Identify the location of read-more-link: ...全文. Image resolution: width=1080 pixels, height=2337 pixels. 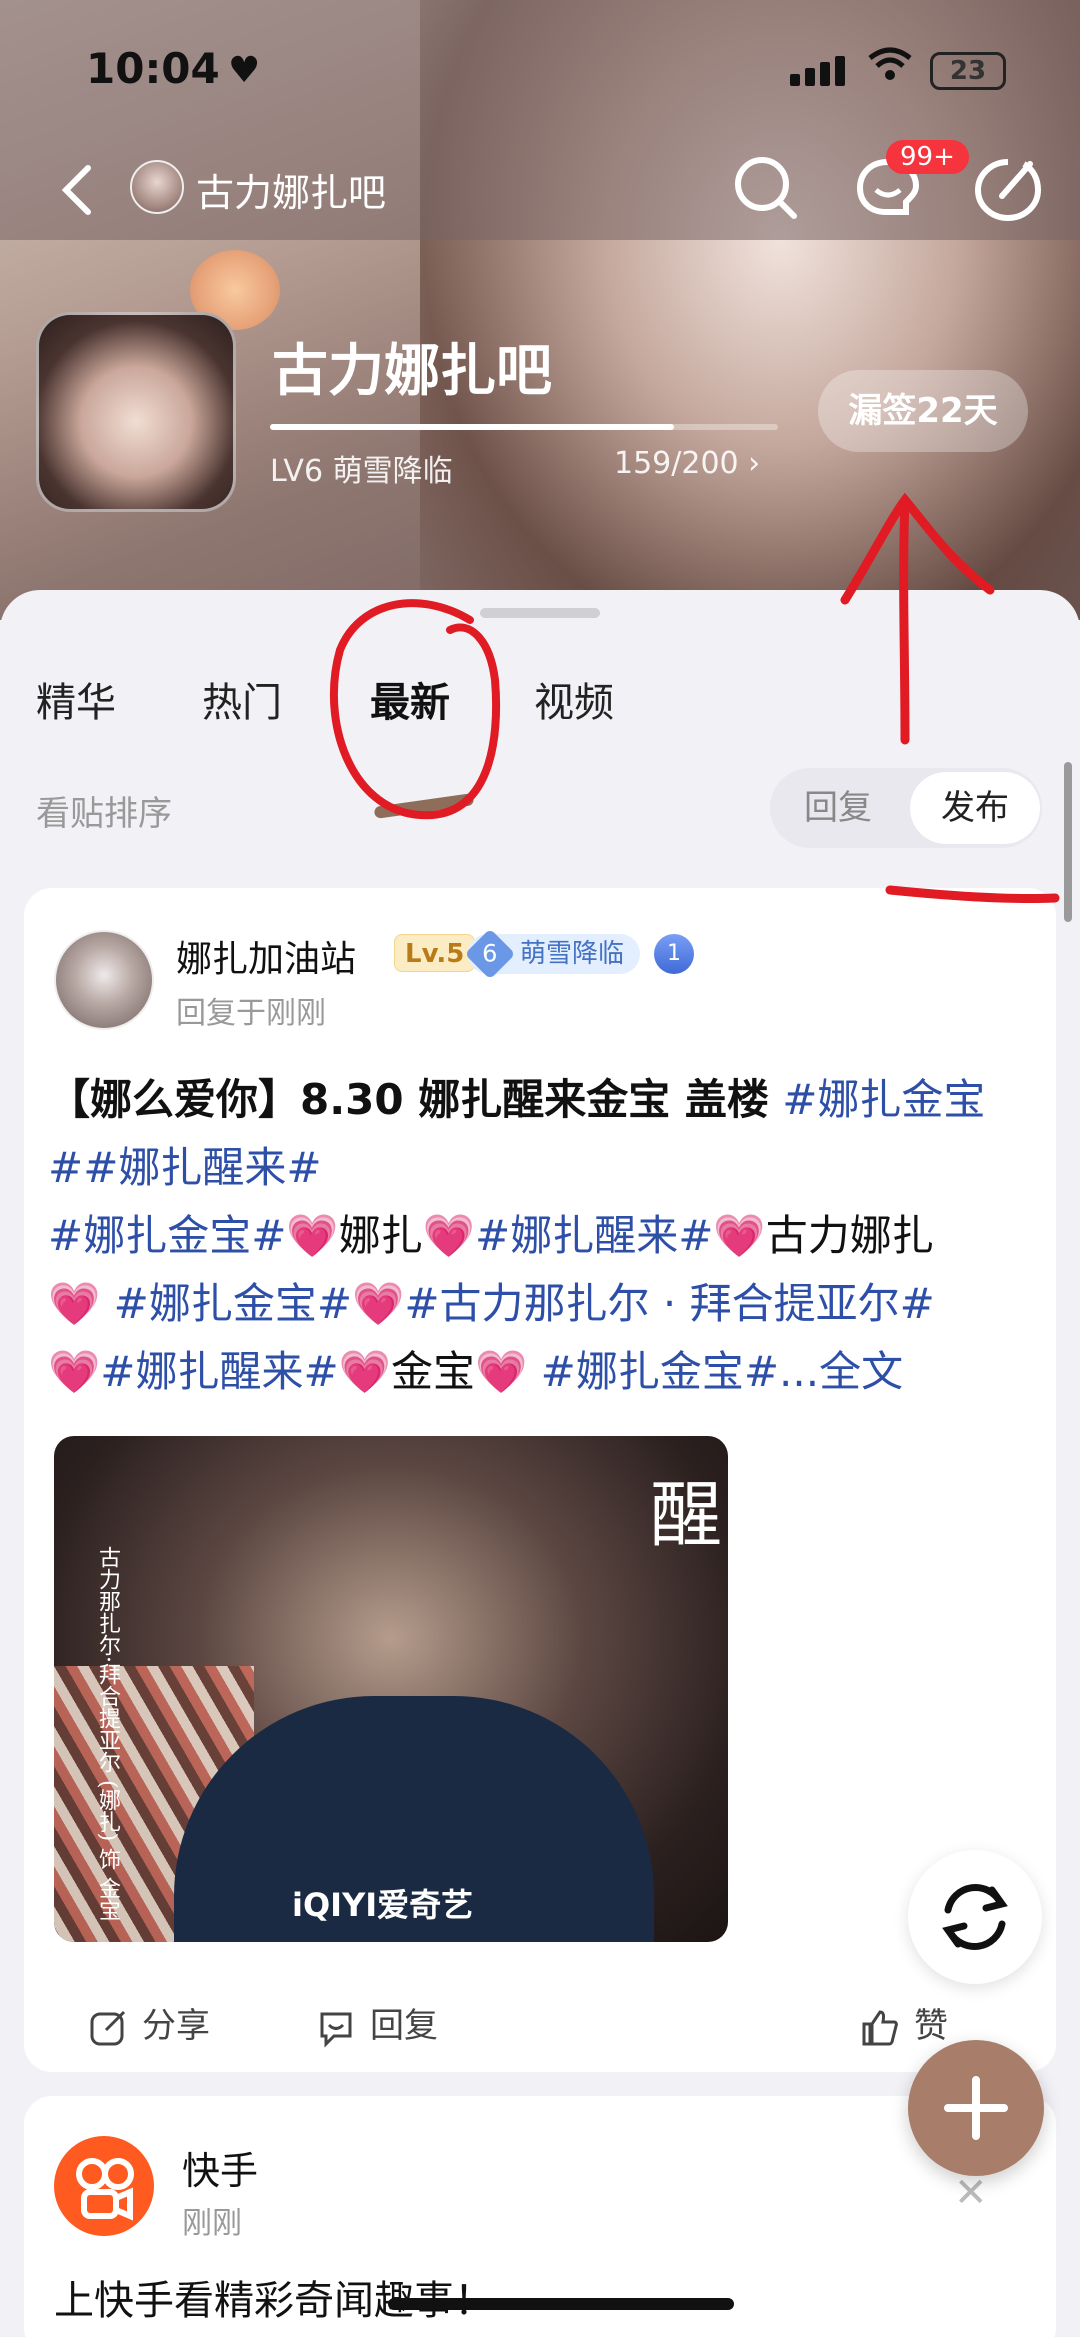
(841, 1371).